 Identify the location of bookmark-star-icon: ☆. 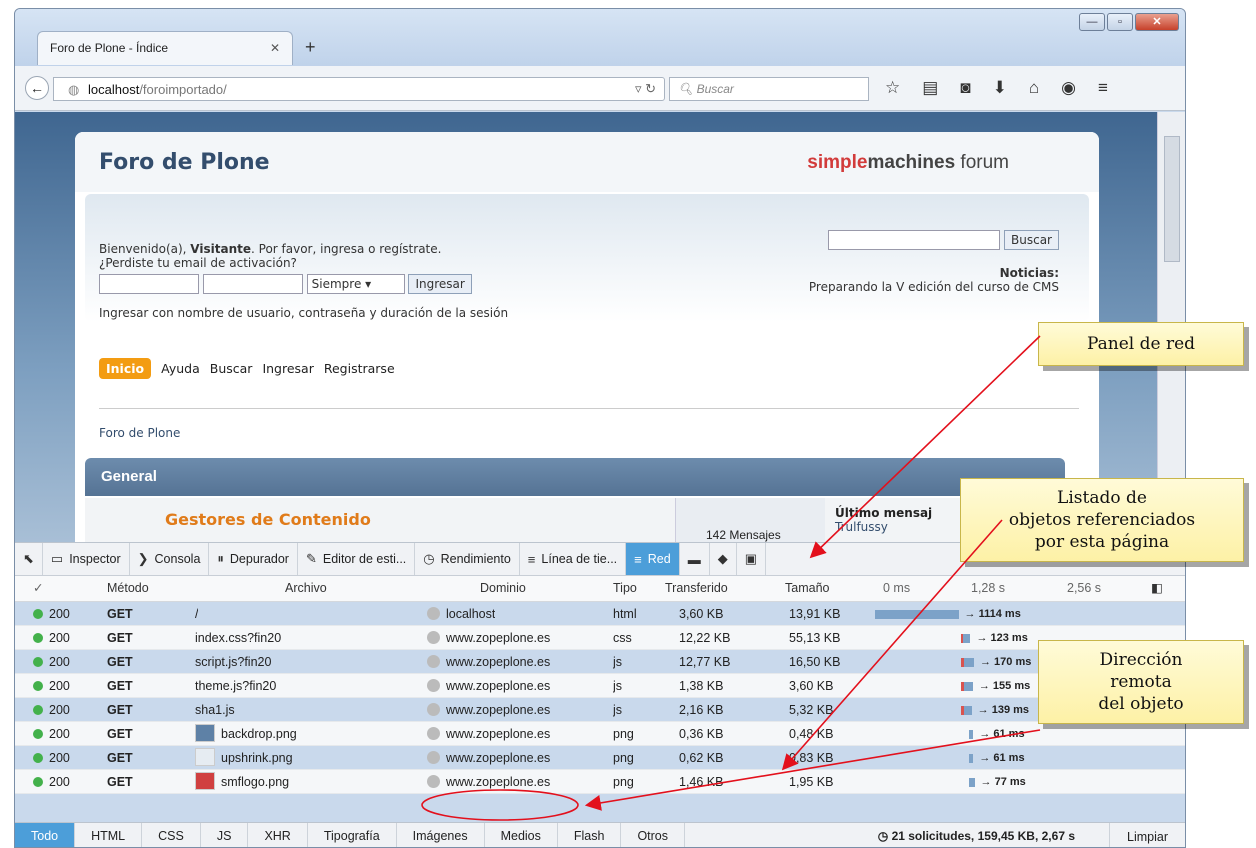
(892, 88).